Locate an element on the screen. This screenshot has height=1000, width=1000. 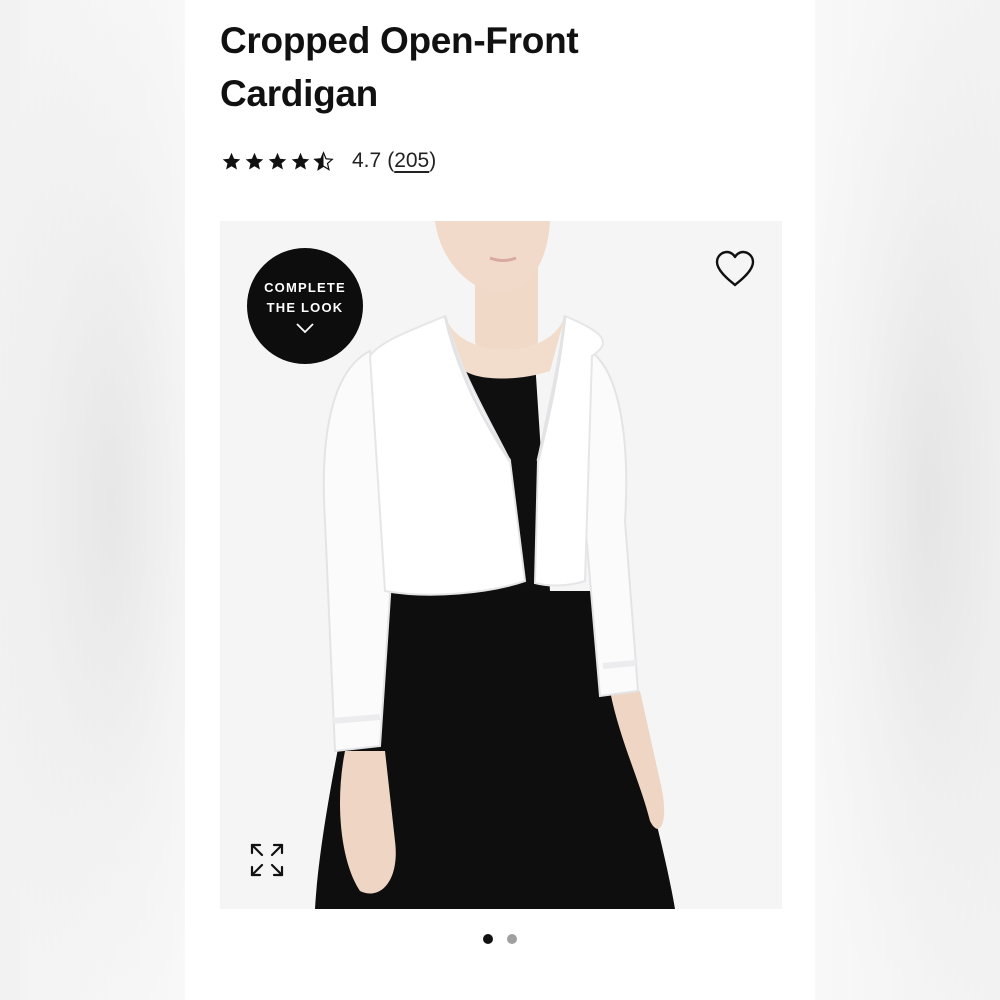
heart-icon is located at coordinates (735, 269).